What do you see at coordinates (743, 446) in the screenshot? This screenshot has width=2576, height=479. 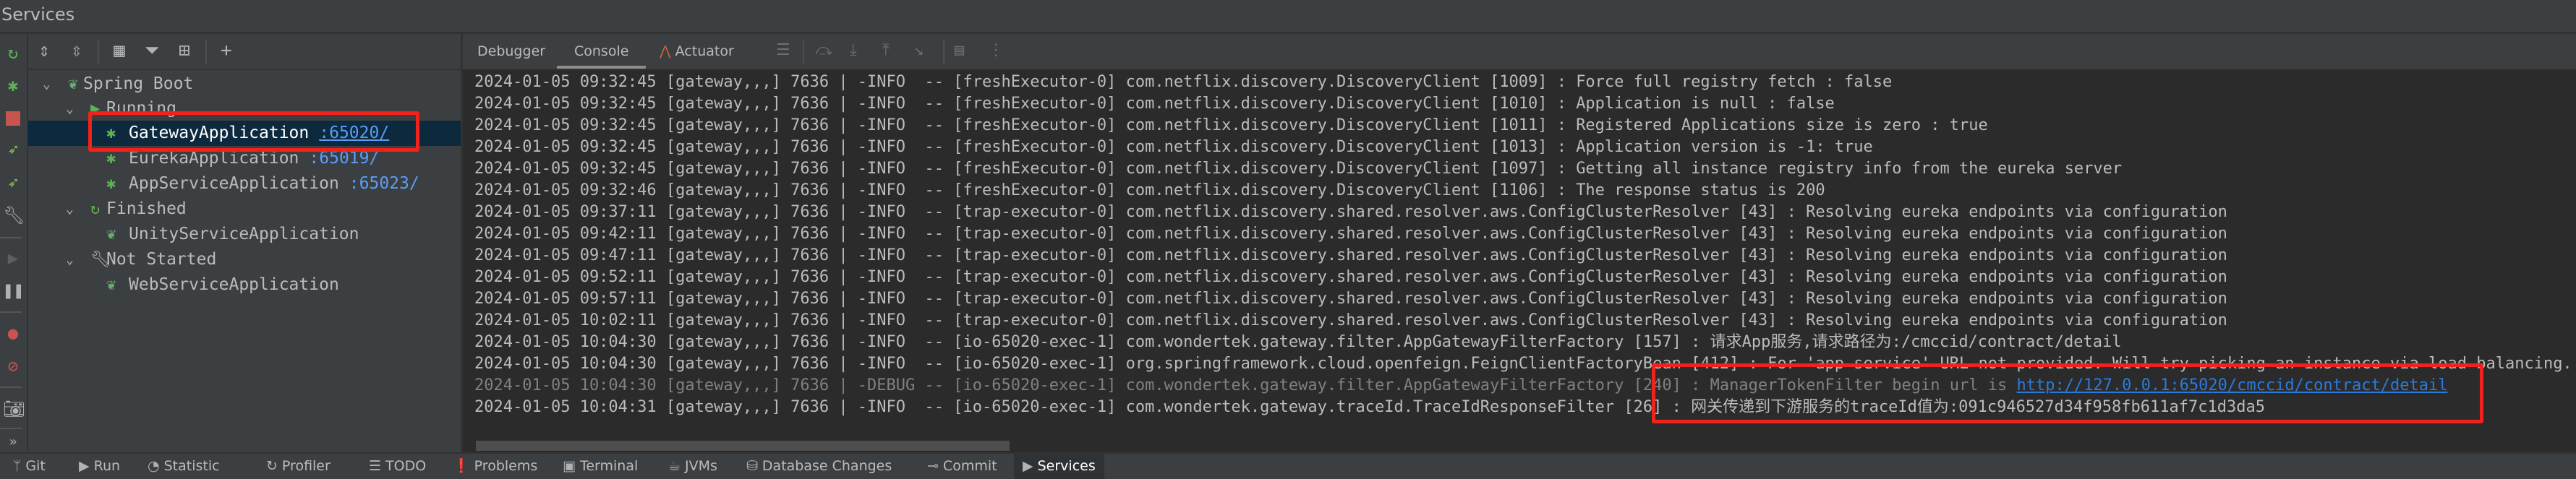 I see `horizontal-scrollbar` at bounding box center [743, 446].